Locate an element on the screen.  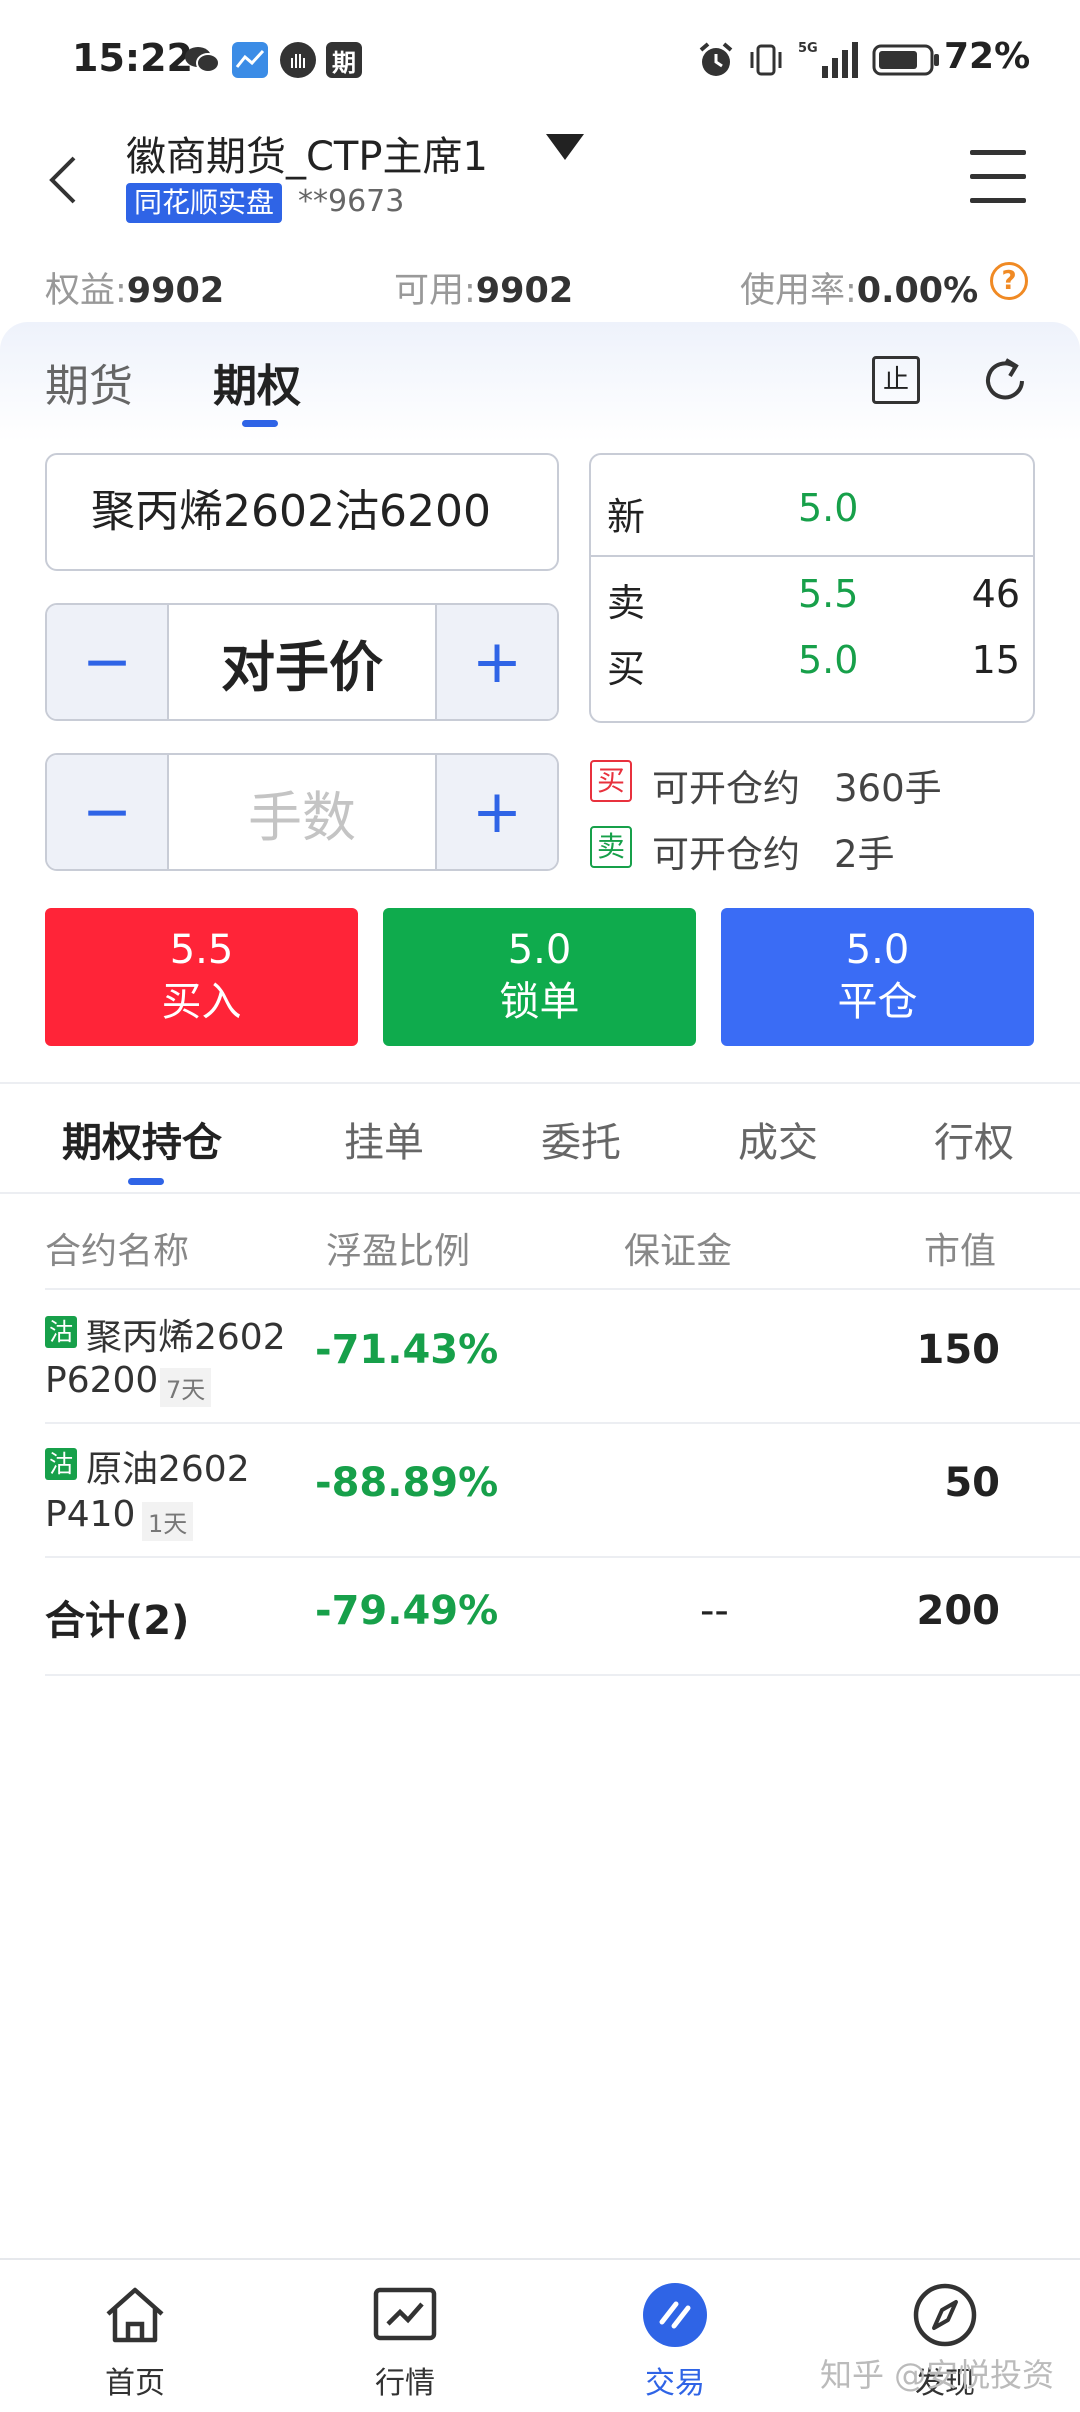
nav-market-label: 行情 is located at coordinates (405, 2383).